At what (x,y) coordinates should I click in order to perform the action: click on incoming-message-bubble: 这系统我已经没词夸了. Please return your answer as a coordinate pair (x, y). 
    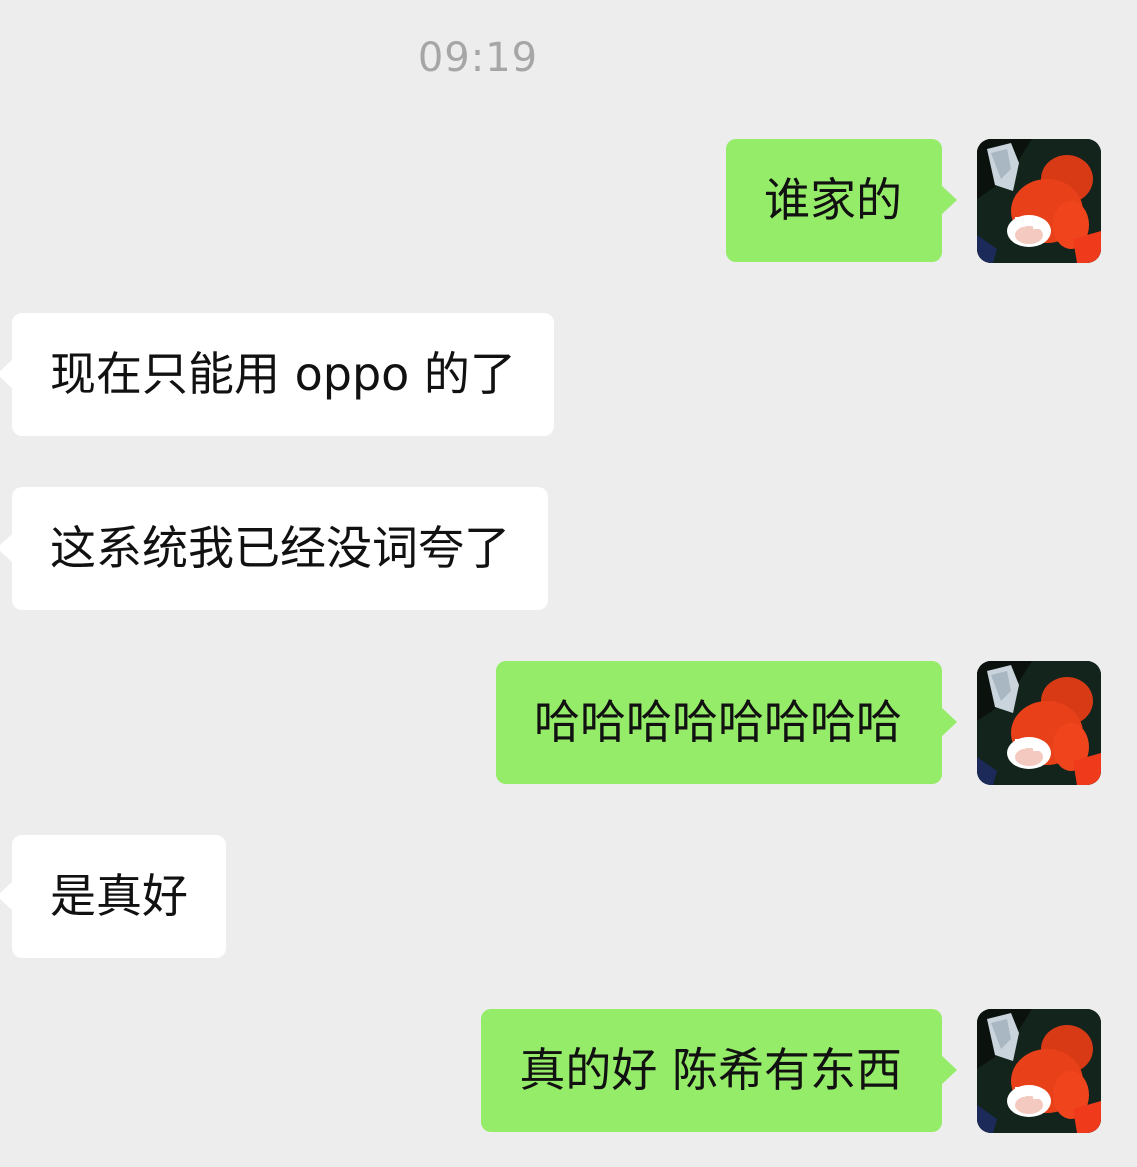
    Looking at the image, I should click on (274, 548).